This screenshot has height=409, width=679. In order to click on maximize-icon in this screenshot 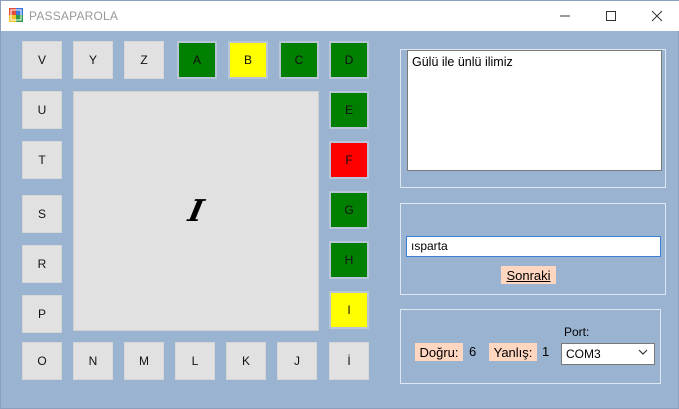, I will do `click(611, 16)`.